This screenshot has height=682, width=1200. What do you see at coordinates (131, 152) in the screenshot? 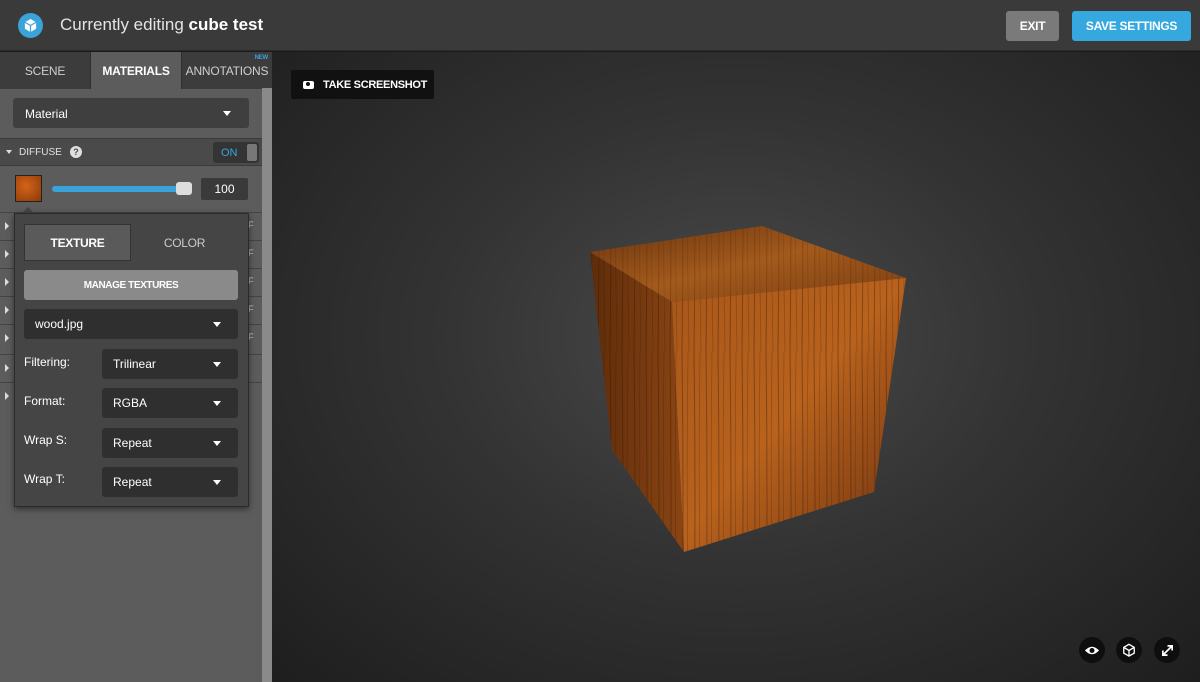
I see `diffuse-header: DIFFUSE ? ON` at bounding box center [131, 152].